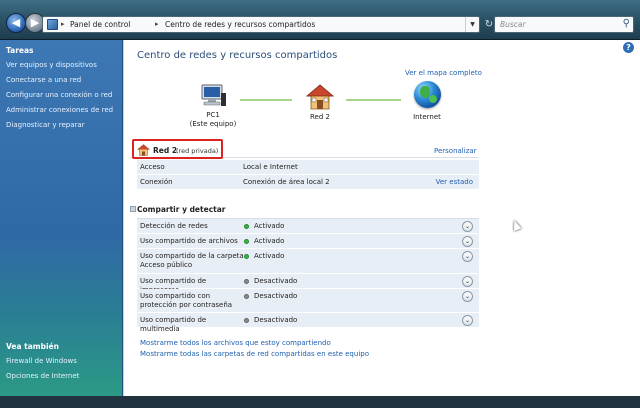 The image size is (640, 408). What do you see at coordinates (52, 24) in the screenshot?
I see `control-panel-icon` at bounding box center [52, 24].